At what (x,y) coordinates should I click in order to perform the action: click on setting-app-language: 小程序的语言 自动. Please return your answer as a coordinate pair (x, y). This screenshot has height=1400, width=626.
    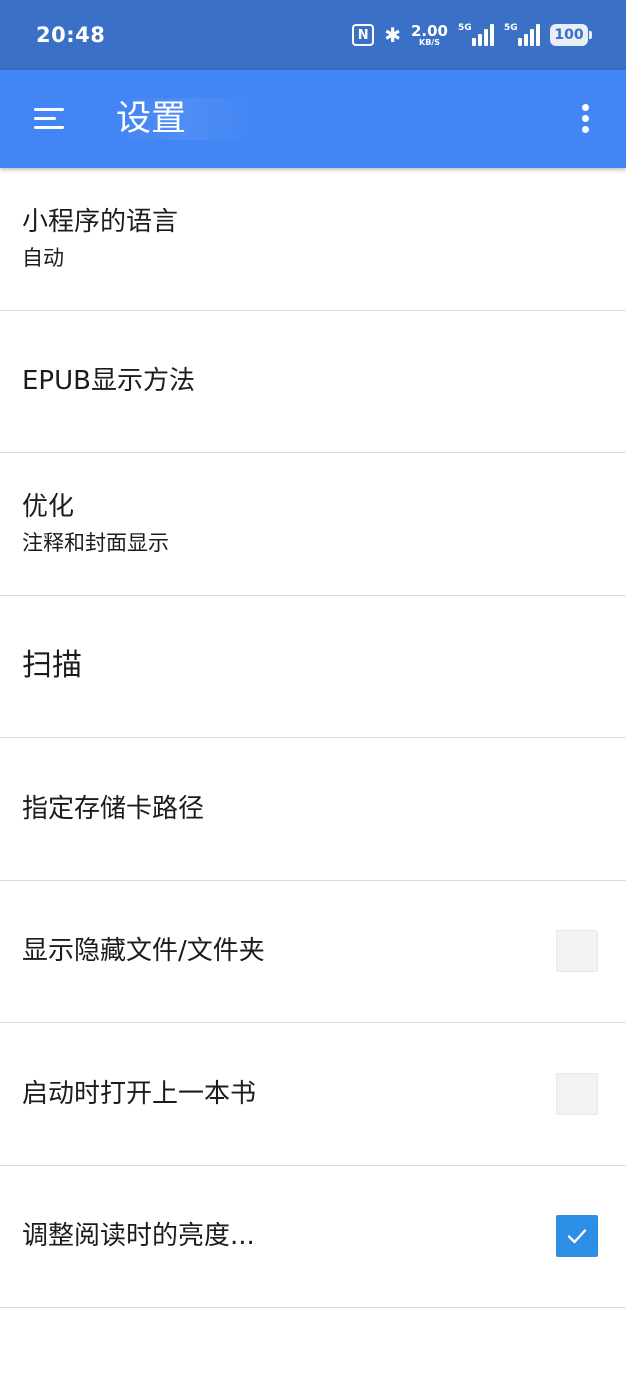
    Looking at the image, I should click on (313, 239).